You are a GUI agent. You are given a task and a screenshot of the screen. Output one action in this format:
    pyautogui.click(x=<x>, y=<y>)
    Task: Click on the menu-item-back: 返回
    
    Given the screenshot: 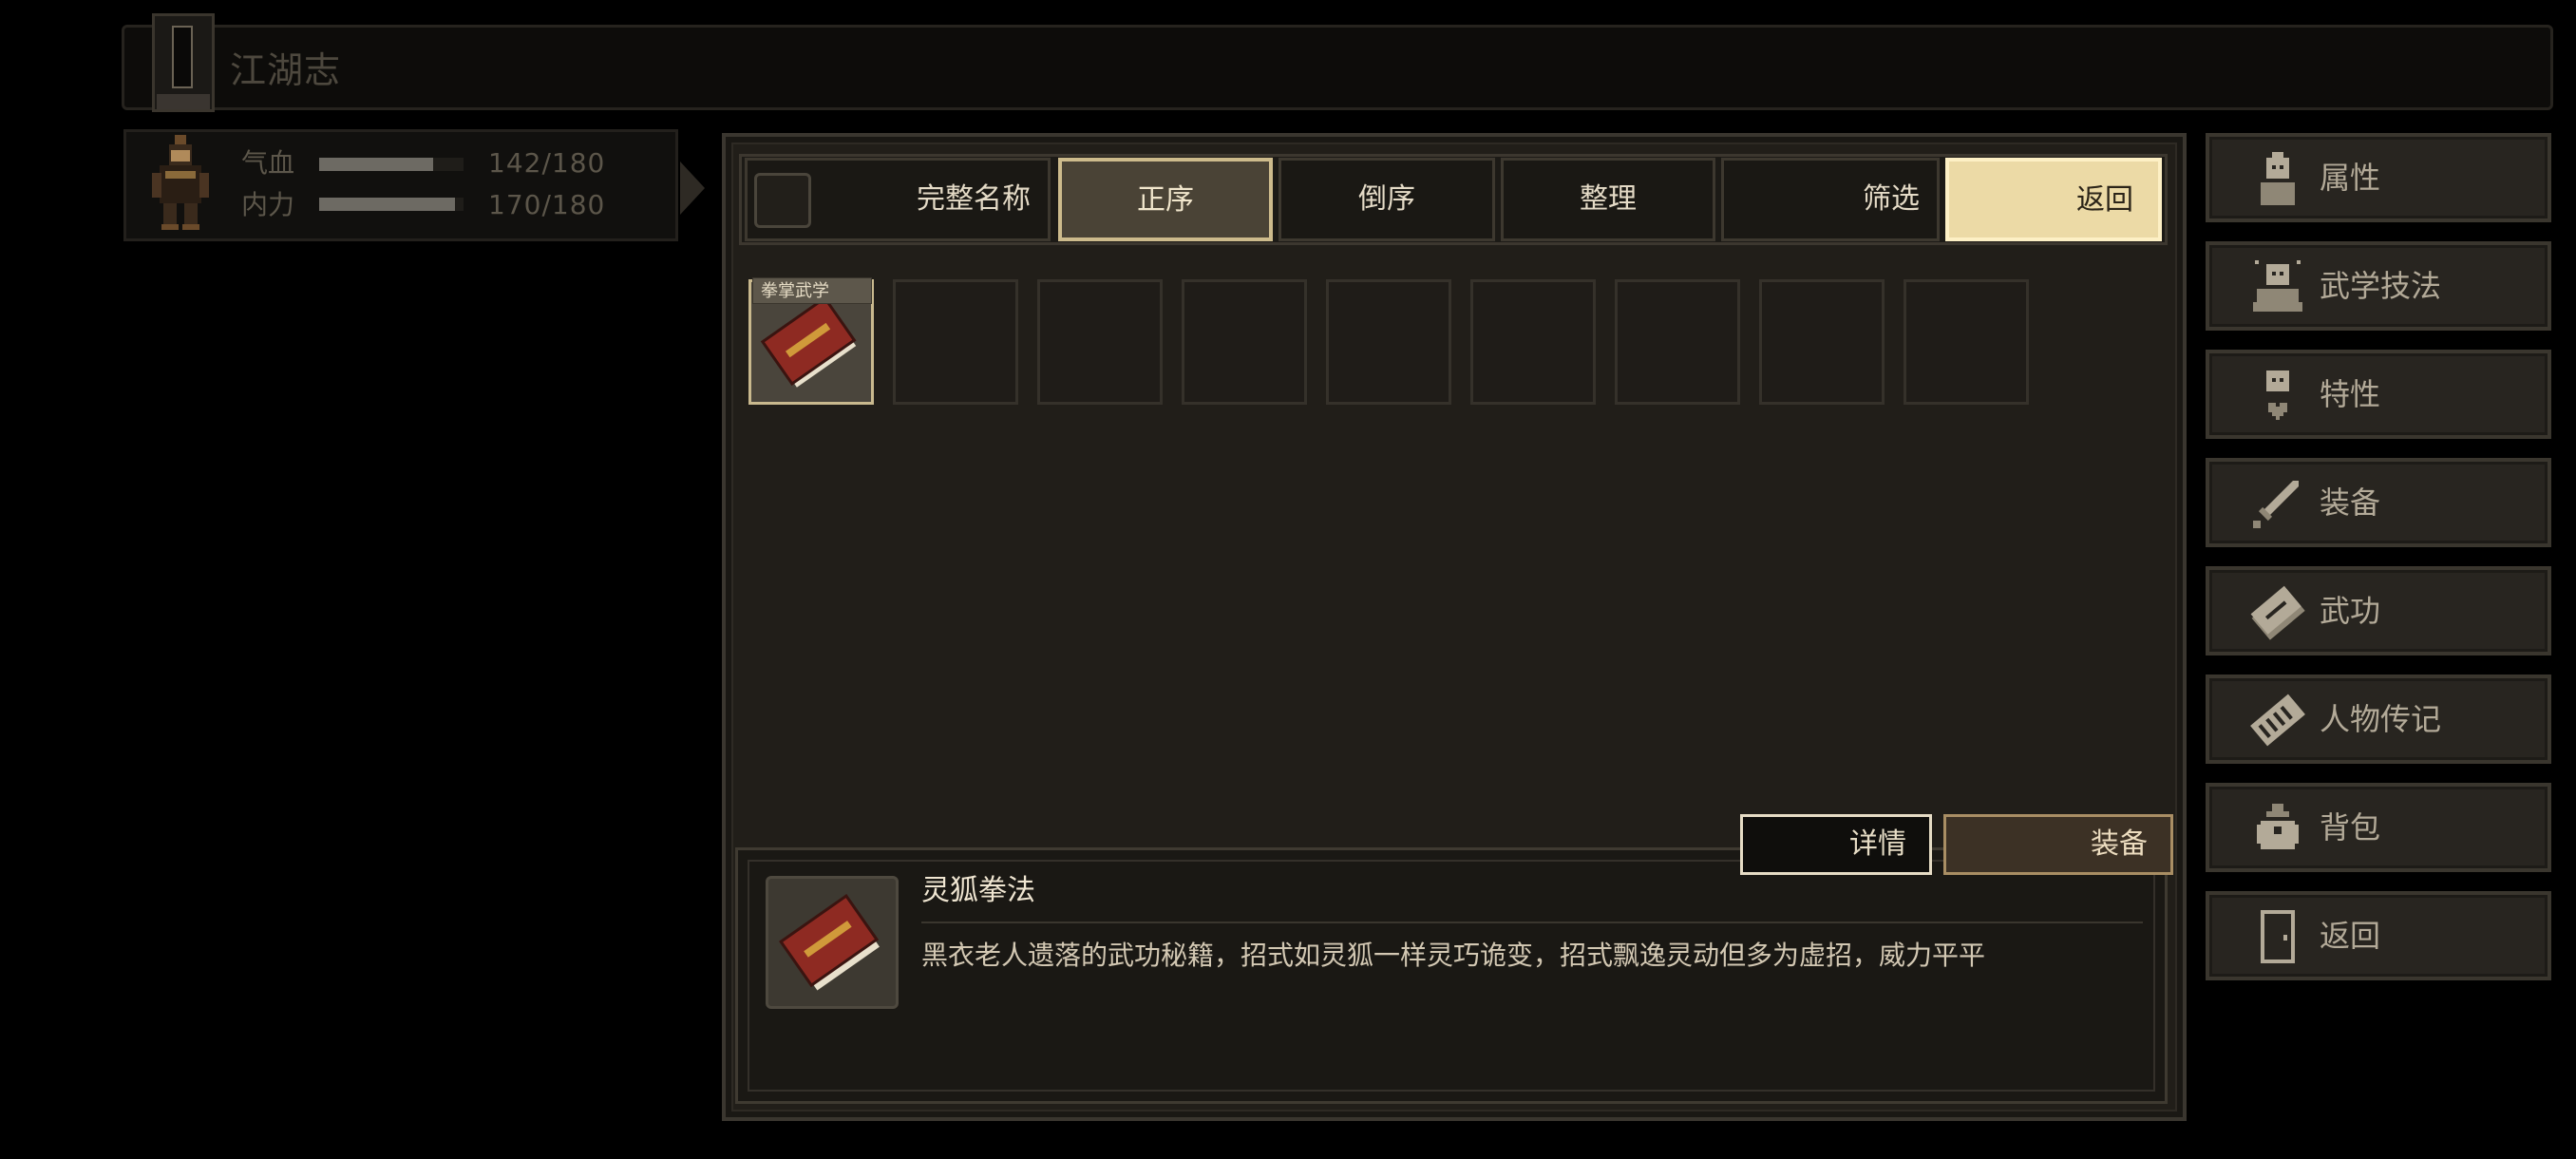 What is the action you would take?
    pyautogui.click(x=2378, y=935)
    